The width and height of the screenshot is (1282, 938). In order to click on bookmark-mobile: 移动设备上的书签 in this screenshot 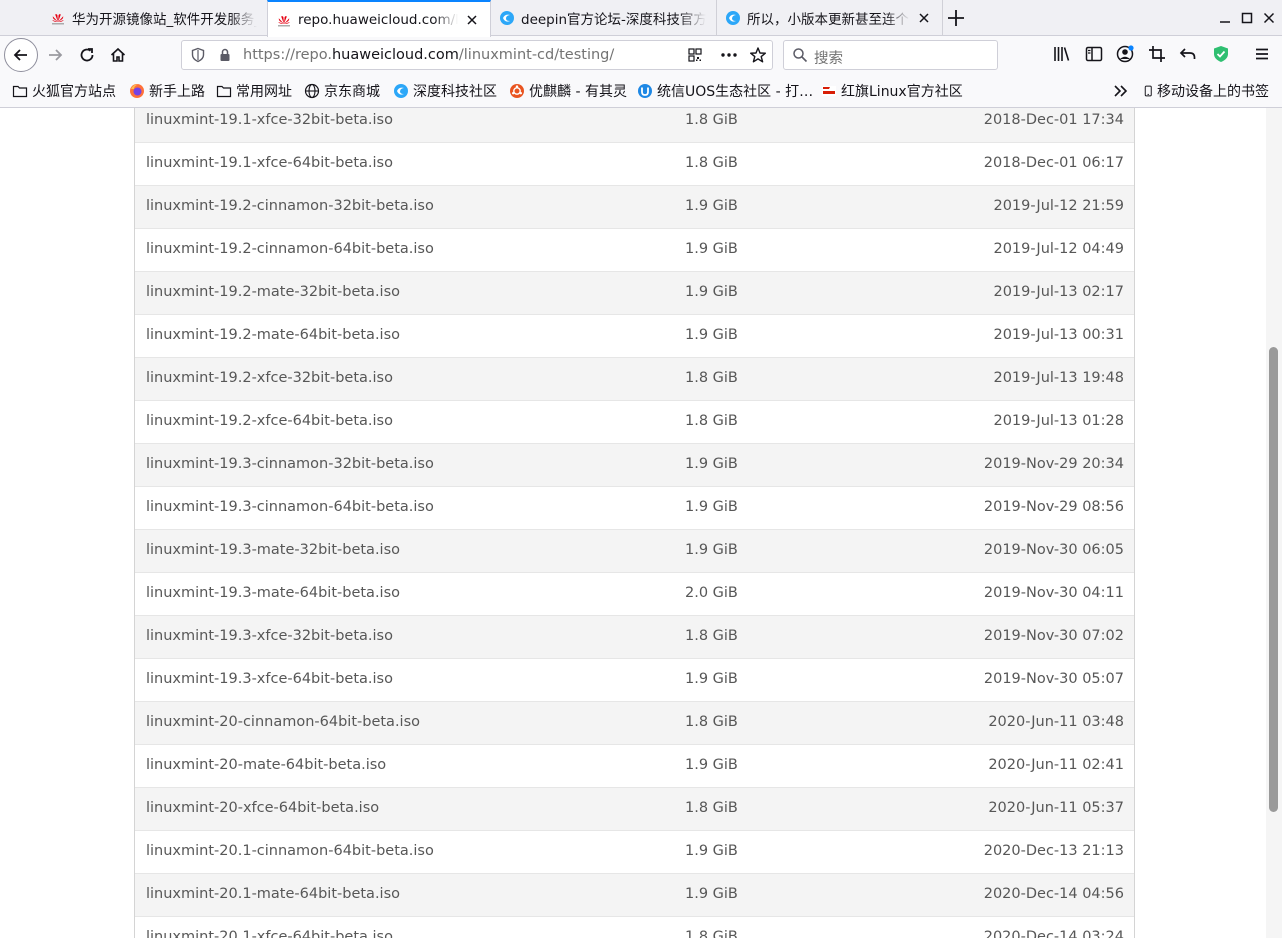, I will do `click(1206, 91)`.